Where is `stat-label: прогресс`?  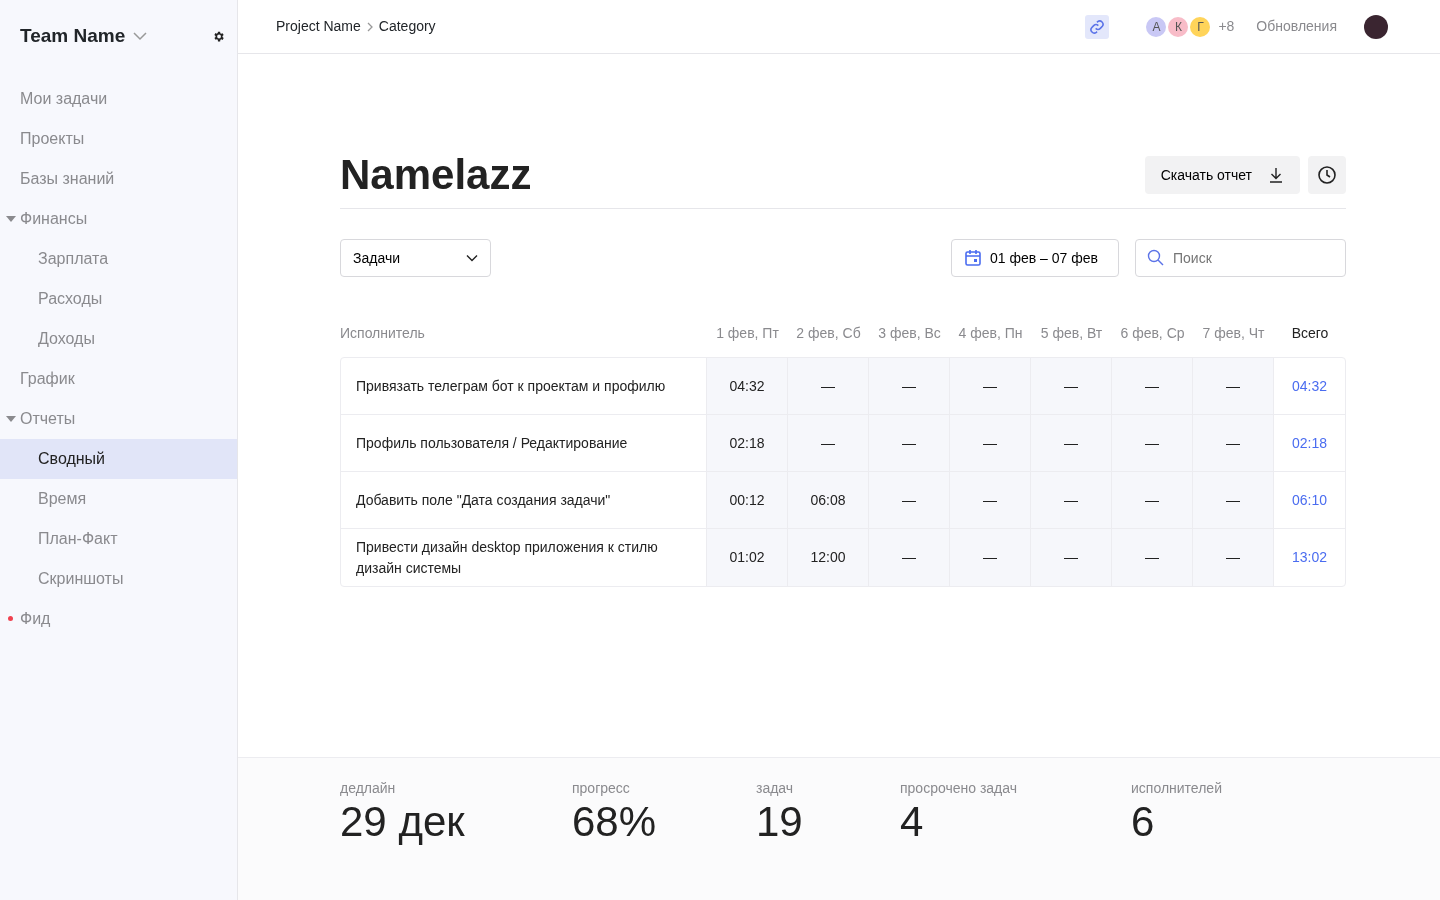 stat-label: прогресс is located at coordinates (601, 788).